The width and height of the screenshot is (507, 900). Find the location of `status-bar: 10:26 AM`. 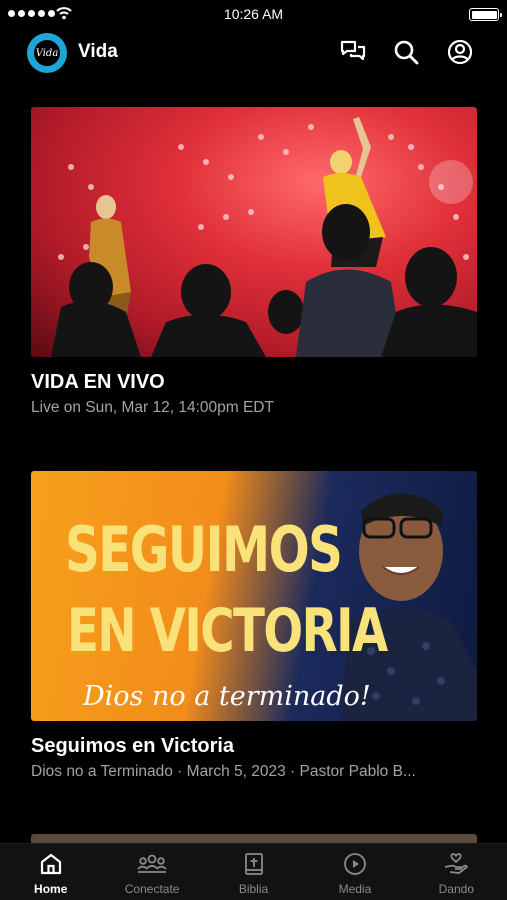

status-bar: 10:26 AM is located at coordinates (253, 14).